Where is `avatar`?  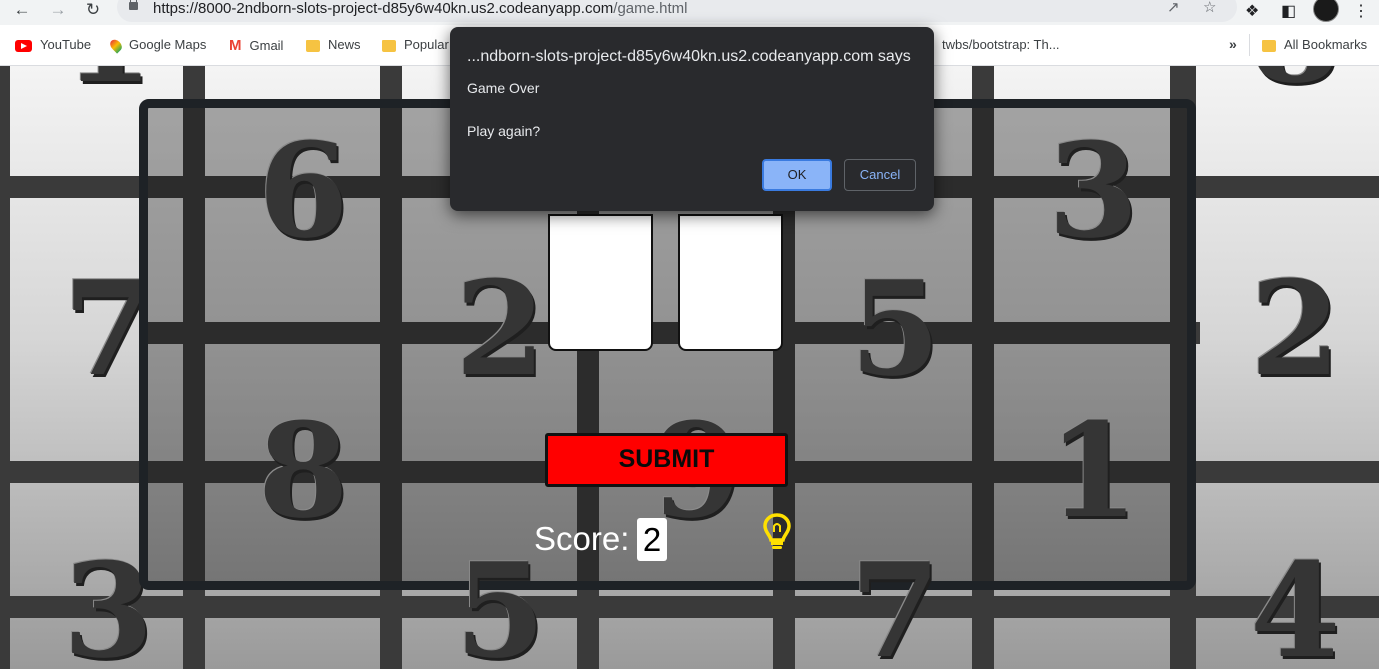
avatar is located at coordinates (1326, 11).